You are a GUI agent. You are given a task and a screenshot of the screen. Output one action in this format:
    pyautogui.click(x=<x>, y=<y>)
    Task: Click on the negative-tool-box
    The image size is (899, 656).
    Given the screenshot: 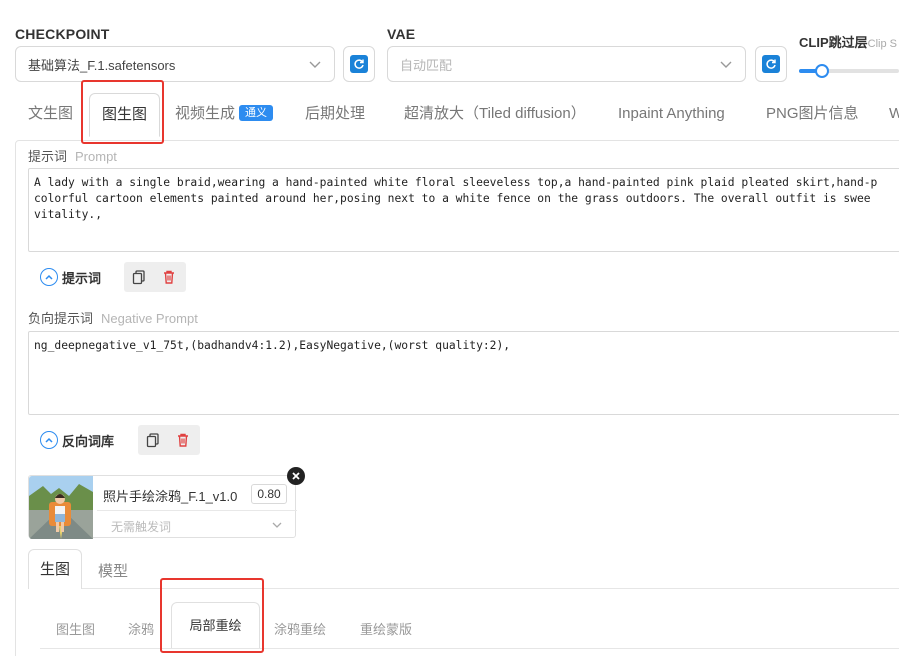 What is the action you would take?
    pyautogui.click(x=169, y=440)
    